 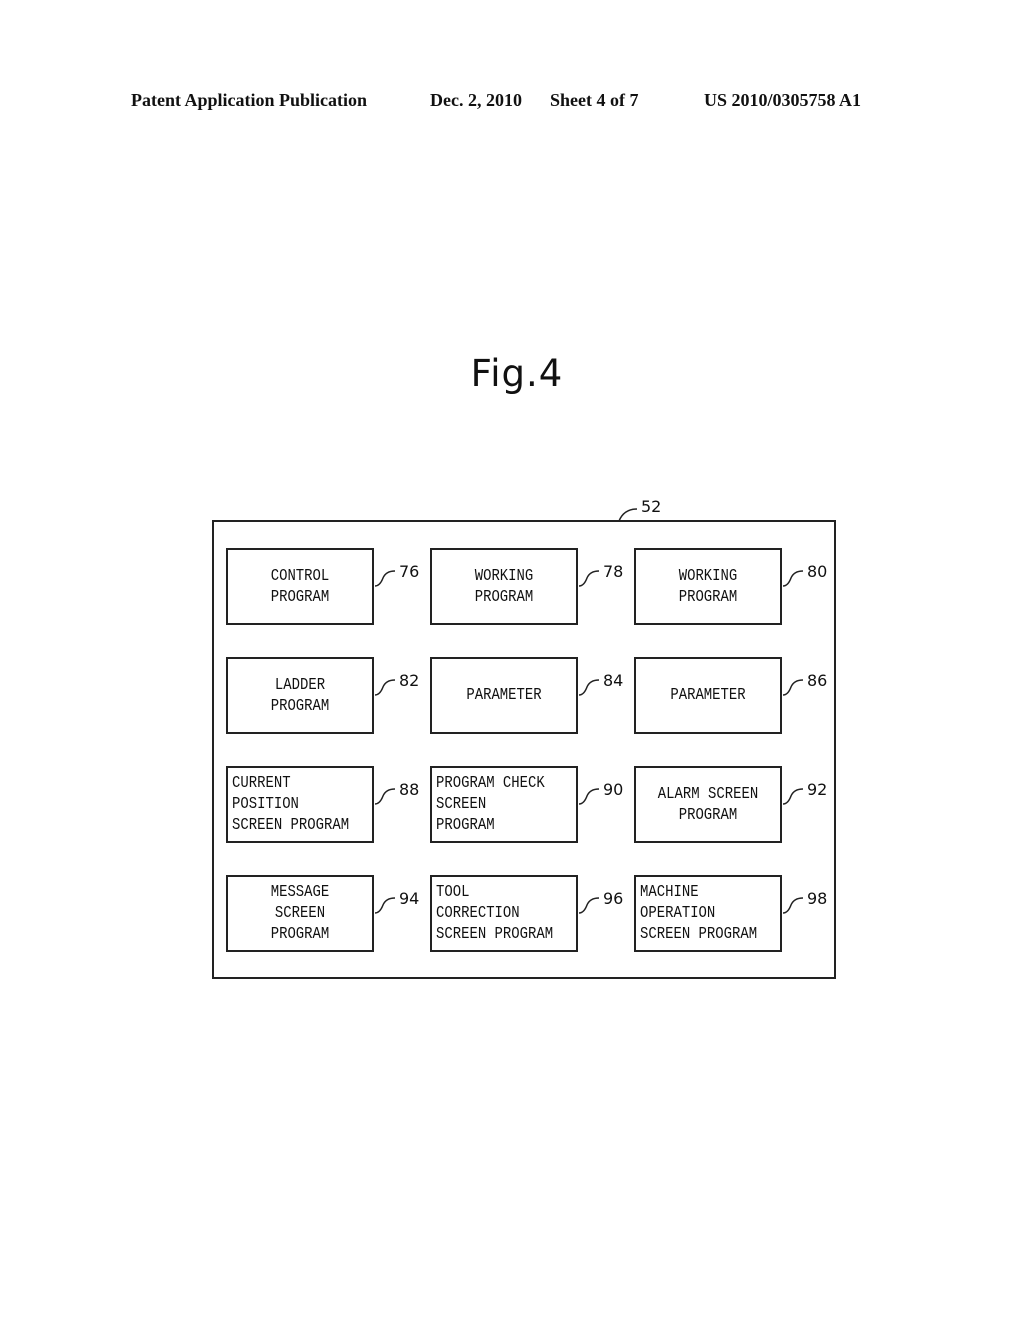 I want to click on program-block-80: WORKING PROGRAM, so click(x=708, y=586).